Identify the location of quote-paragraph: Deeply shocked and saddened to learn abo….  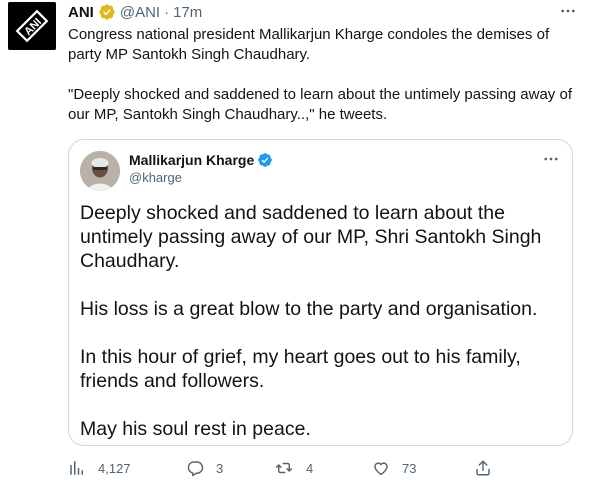
(311, 237).